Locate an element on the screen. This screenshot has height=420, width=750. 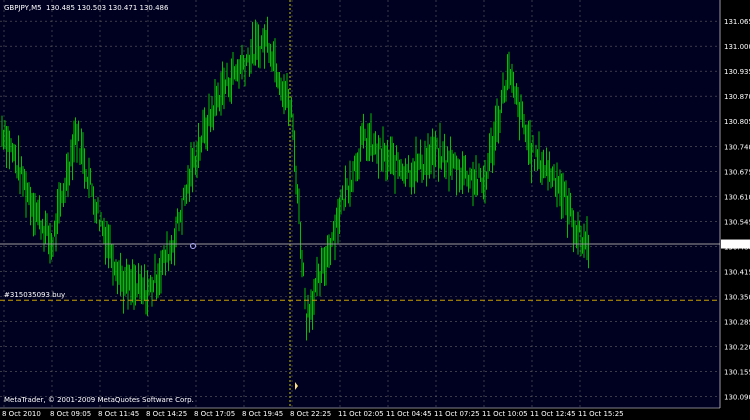
time-tick-label: 11 Oct 04:45 is located at coordinates (409, 414).